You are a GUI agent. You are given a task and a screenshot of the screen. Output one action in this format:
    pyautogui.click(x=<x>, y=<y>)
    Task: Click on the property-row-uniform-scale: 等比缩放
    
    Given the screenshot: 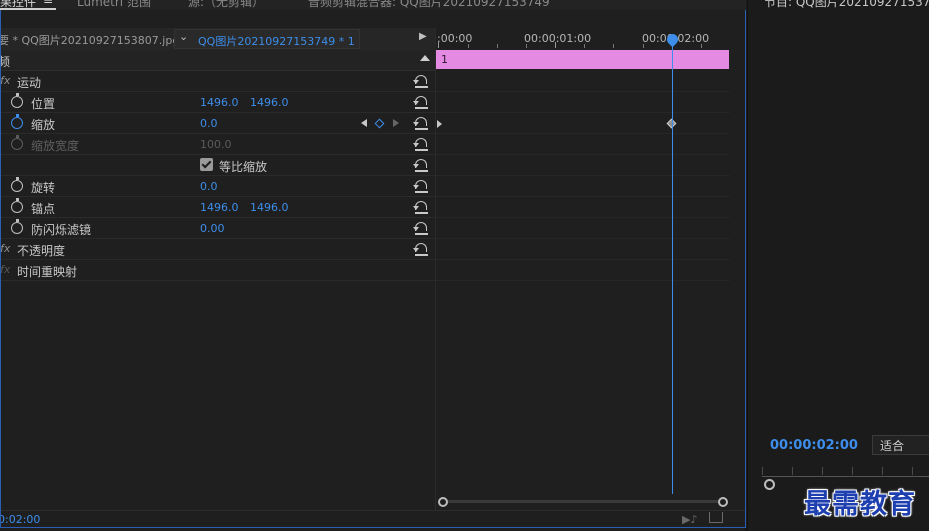 What is the action you would take?
    pyautogui.click(x=217, y=165)
    